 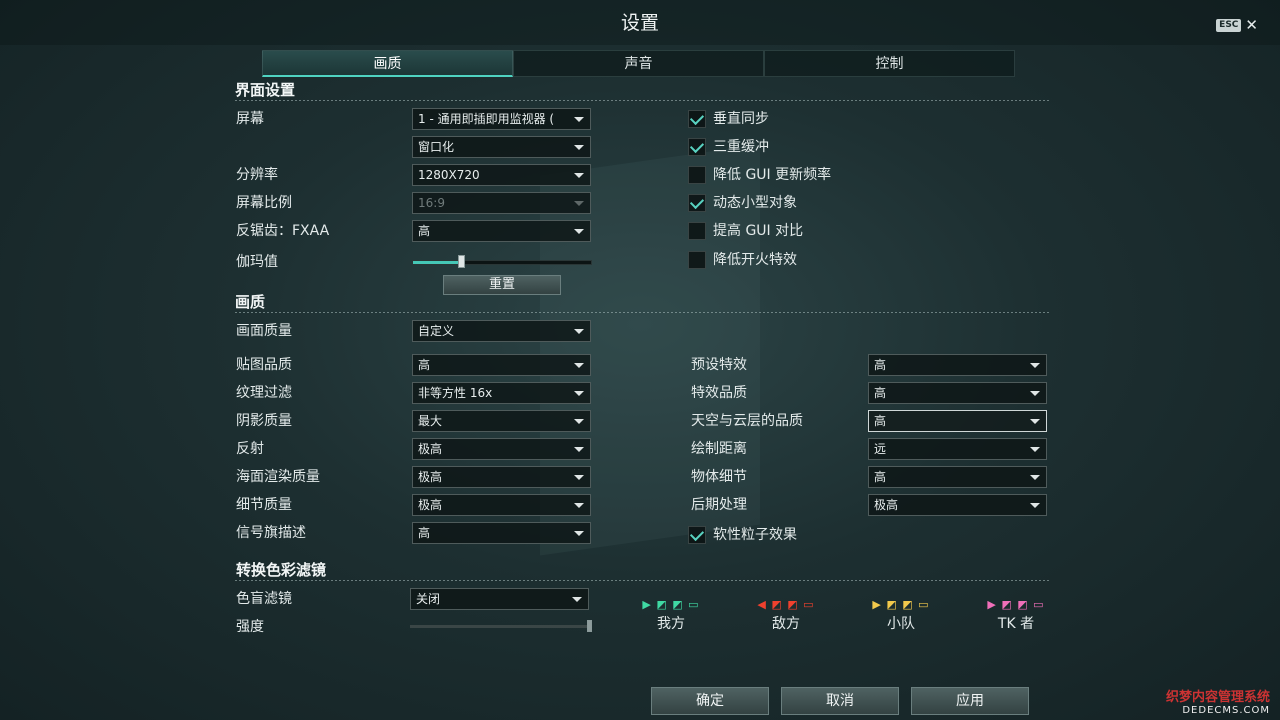 What do you see at coordinates (880, 421) in the screenshot?
I see `sky-cloud-quality-value: 高` at bounding box center [880, 421].